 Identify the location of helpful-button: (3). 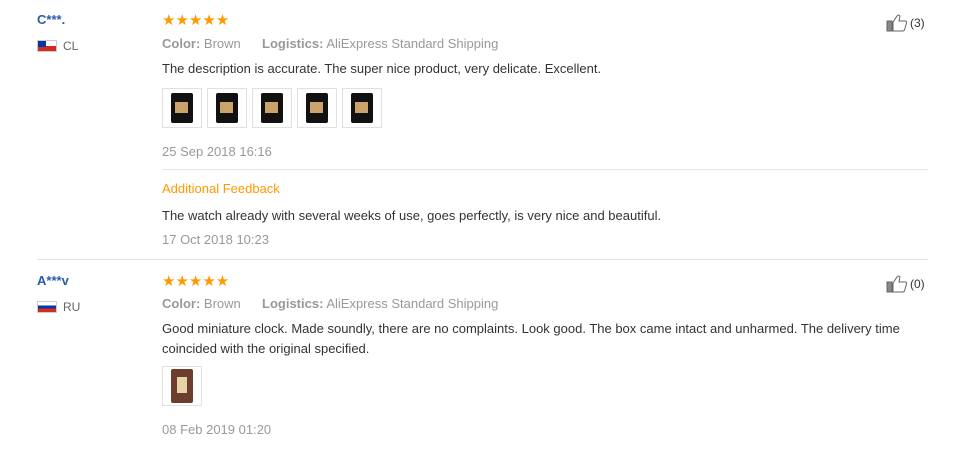
(905, 23).